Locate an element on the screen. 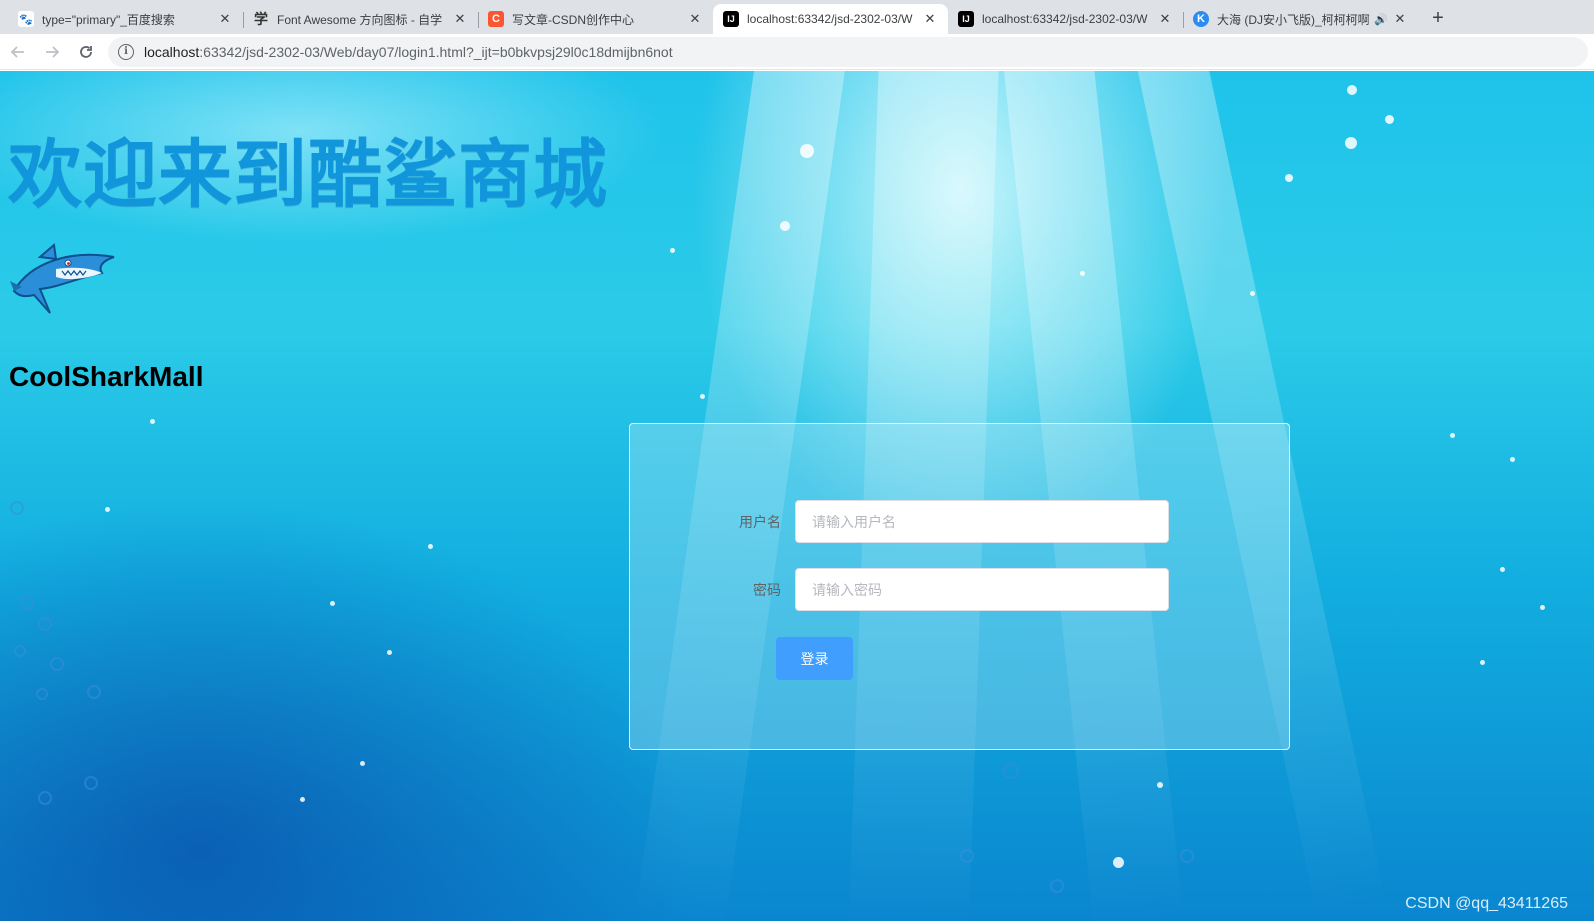 The width and height of the screenshot is (1594, 921). forward-button is located at coordinates (52, 52).